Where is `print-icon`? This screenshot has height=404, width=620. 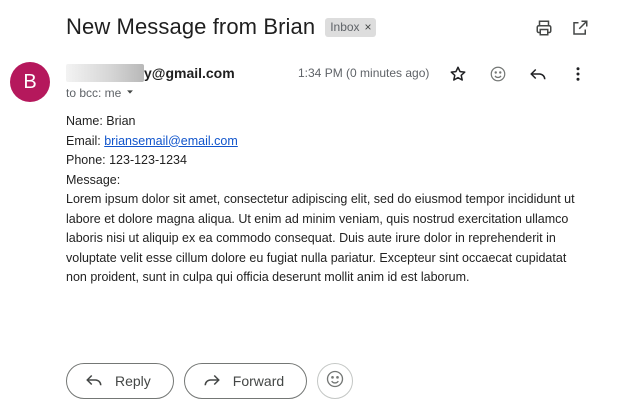 print-icon is located at coordinates (544, 28).